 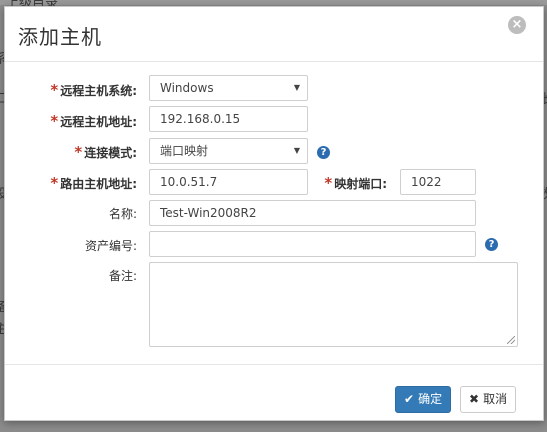 What do you see at coordinates (200, 119) in the screenshot?
I see `remote-addr-value: 192.168.0.15` at bounding box center [200, 119].